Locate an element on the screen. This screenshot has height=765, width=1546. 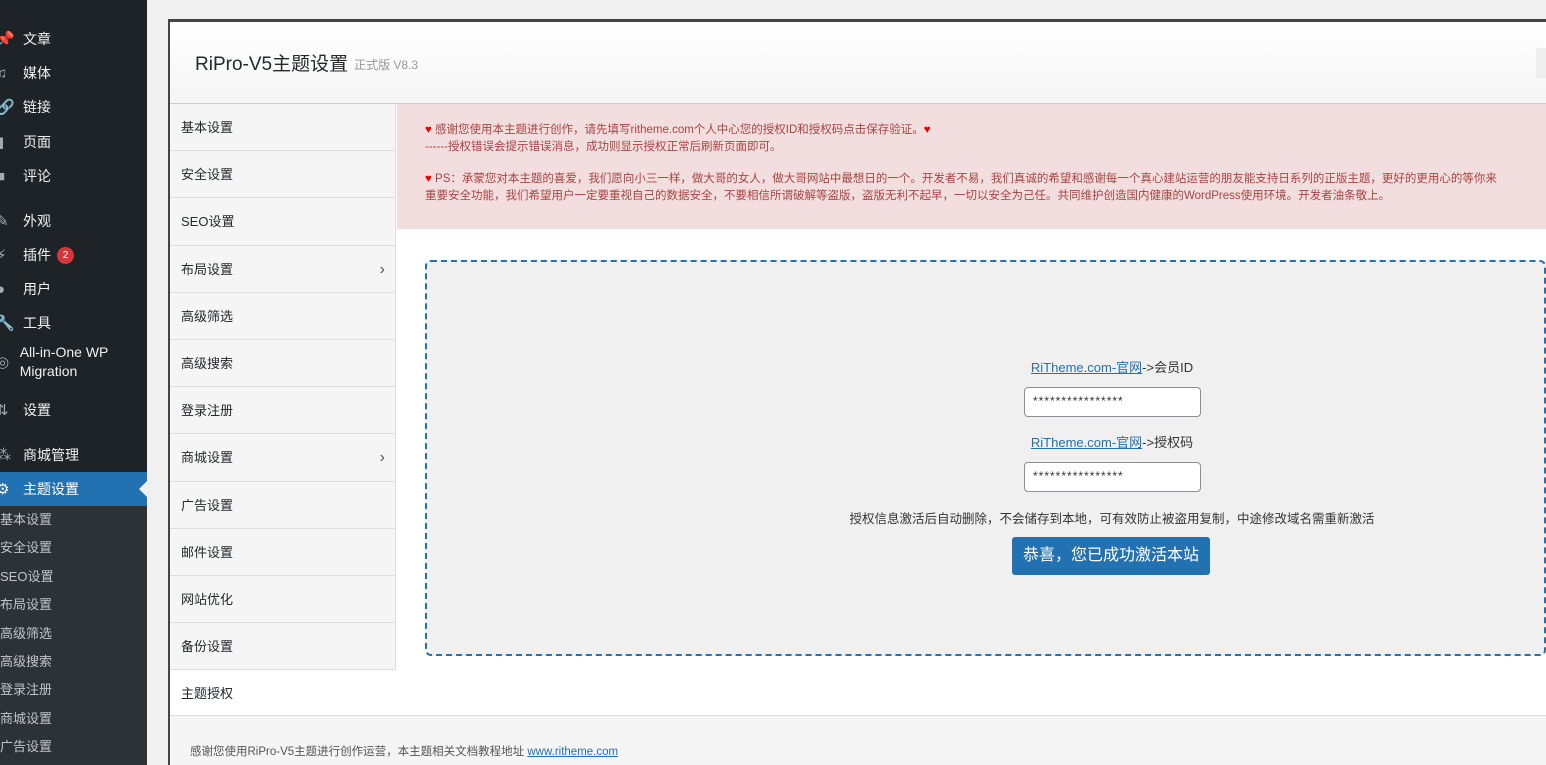
label-text: ->会员ID is located at coordinates (1168, 367).